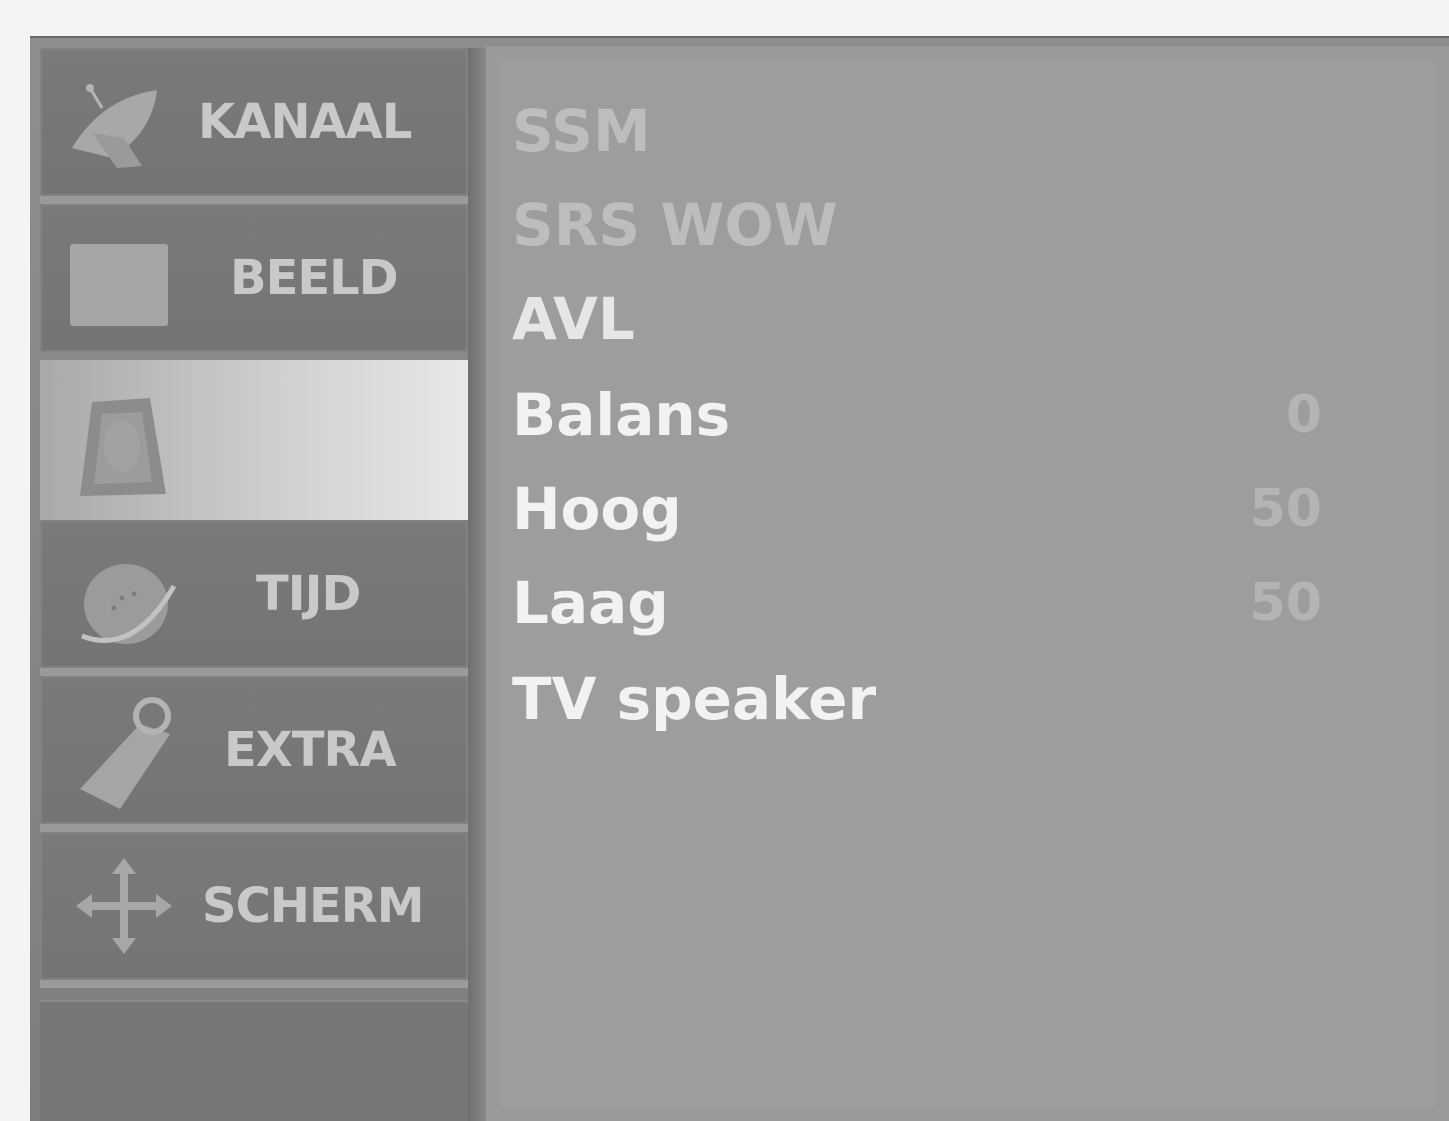  What do you see at coordinates (254, 594) in the screenshot?
I see `sidebar-item-tijd: TIJD` at bounding box center [254, 594].